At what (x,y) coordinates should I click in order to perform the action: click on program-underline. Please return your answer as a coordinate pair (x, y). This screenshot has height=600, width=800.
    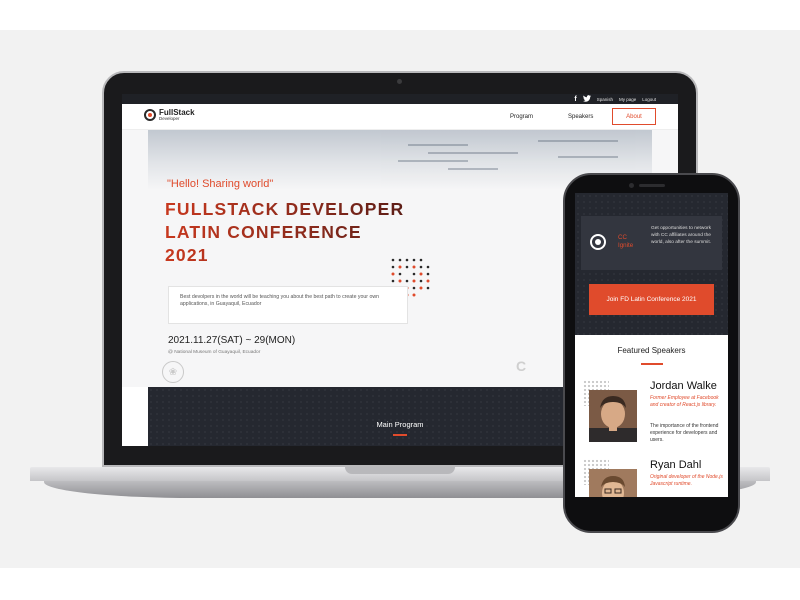
    Looking at the image, I should click on (400, 435).